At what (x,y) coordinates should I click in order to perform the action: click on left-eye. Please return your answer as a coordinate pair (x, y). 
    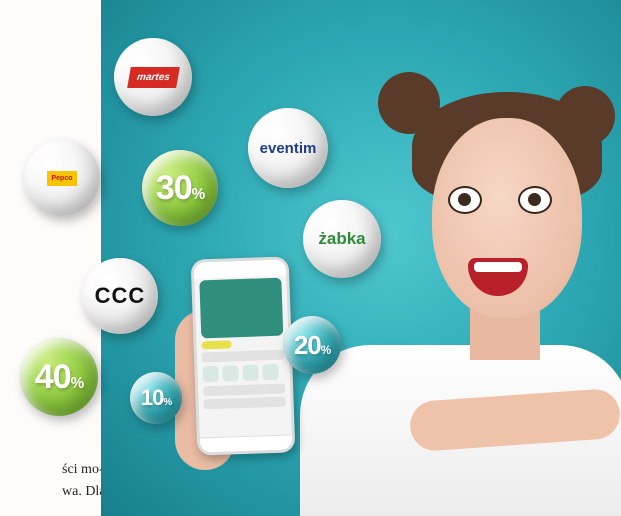
    Looking at the image, I should click on (465, 200).